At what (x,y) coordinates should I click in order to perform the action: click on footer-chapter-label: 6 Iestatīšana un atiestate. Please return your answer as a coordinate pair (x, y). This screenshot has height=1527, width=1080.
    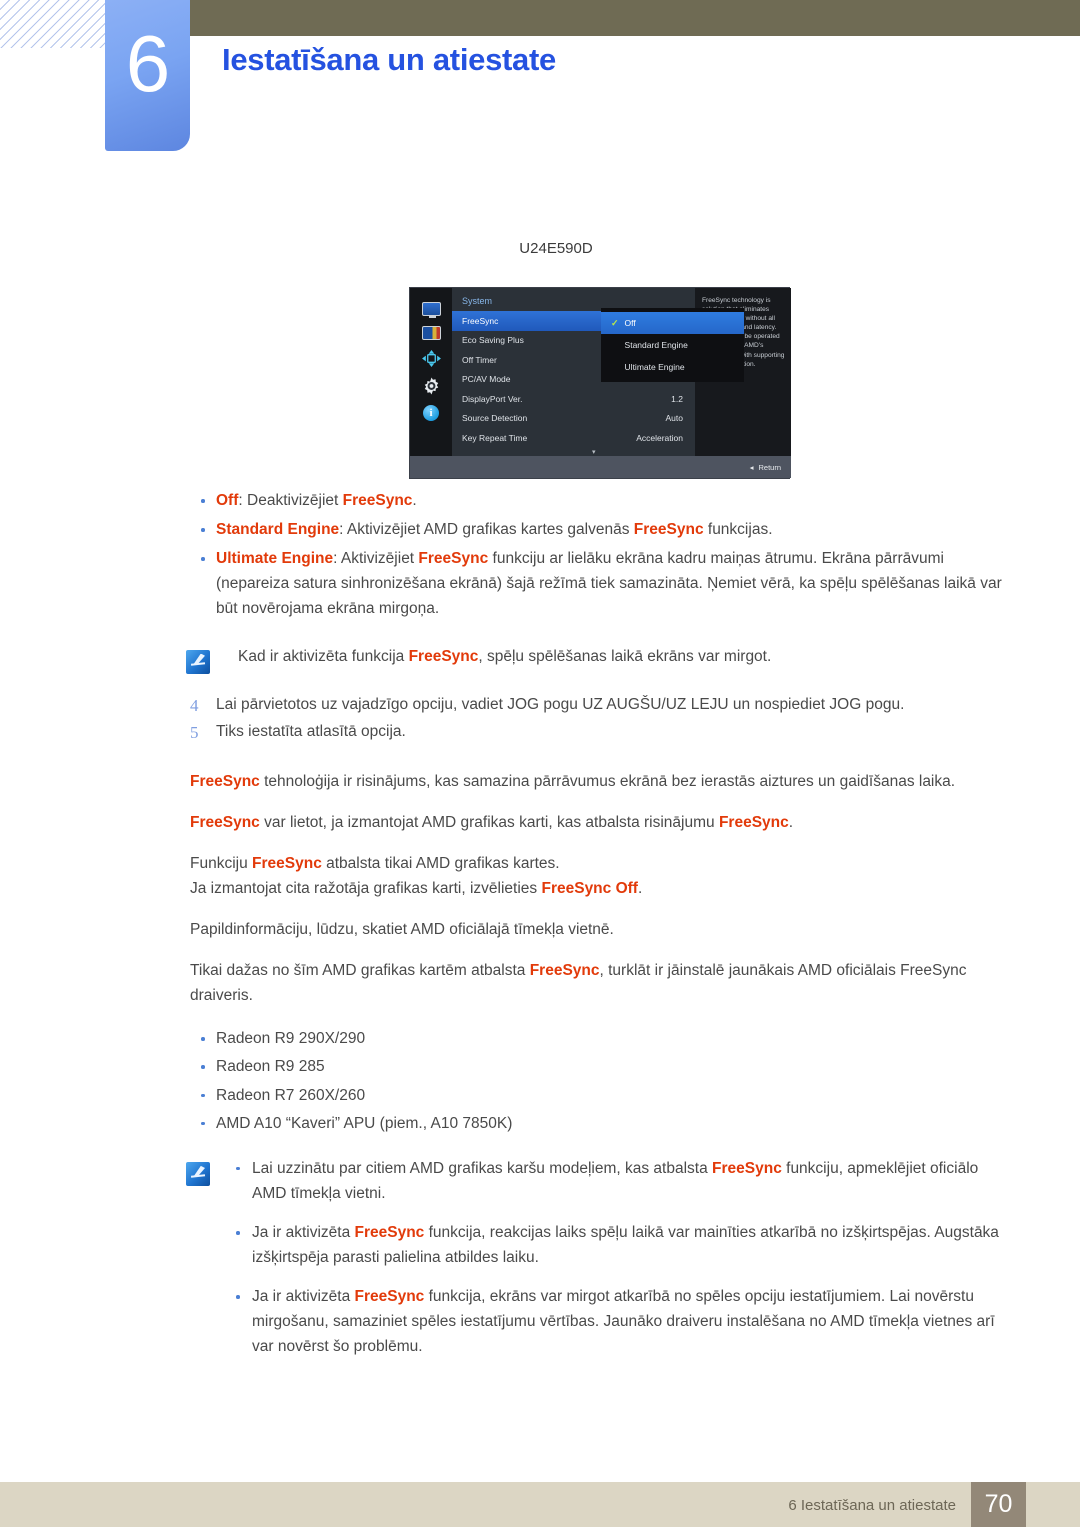
    Looking at the image, I should click on (872, 1505).